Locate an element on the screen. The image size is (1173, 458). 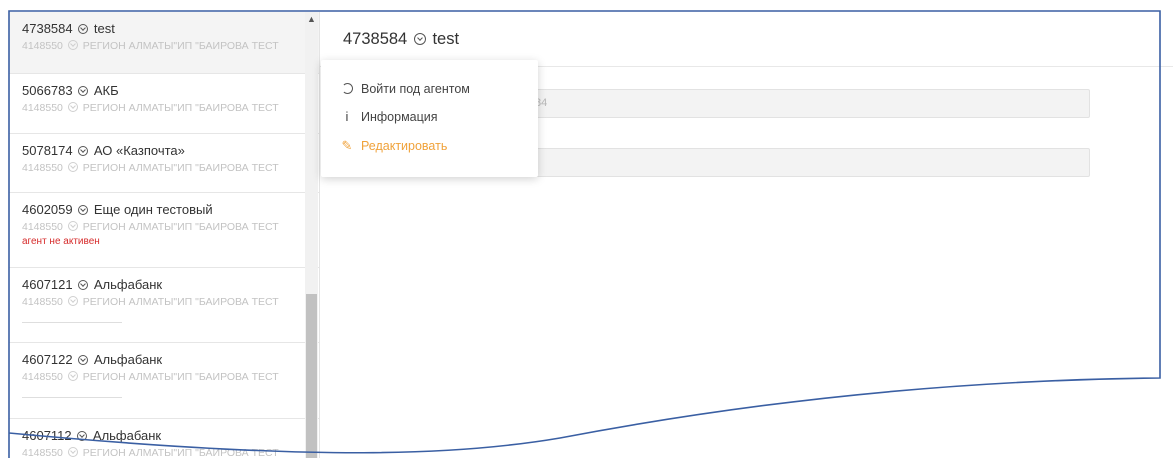
menu-item-information: i Информация is located at coordinates (429, 117).